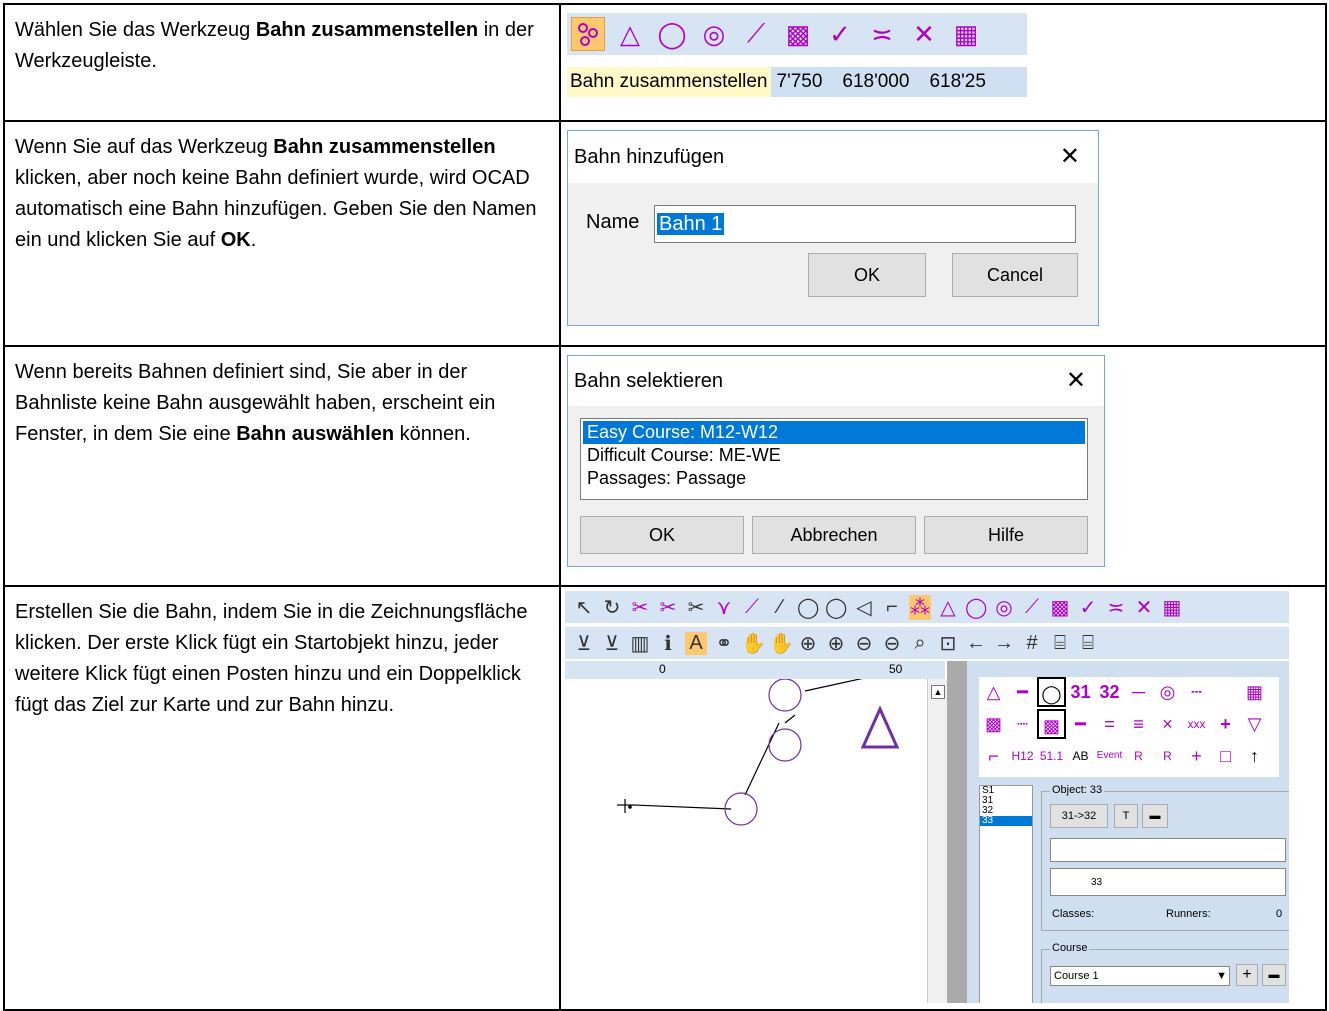 The height and width of the screenshot is (1011, 1329). What do you see at coordinates (1051, 692) in the screenshot?
I see `symbol-control: ◯` at bounding box center [1051, 692].